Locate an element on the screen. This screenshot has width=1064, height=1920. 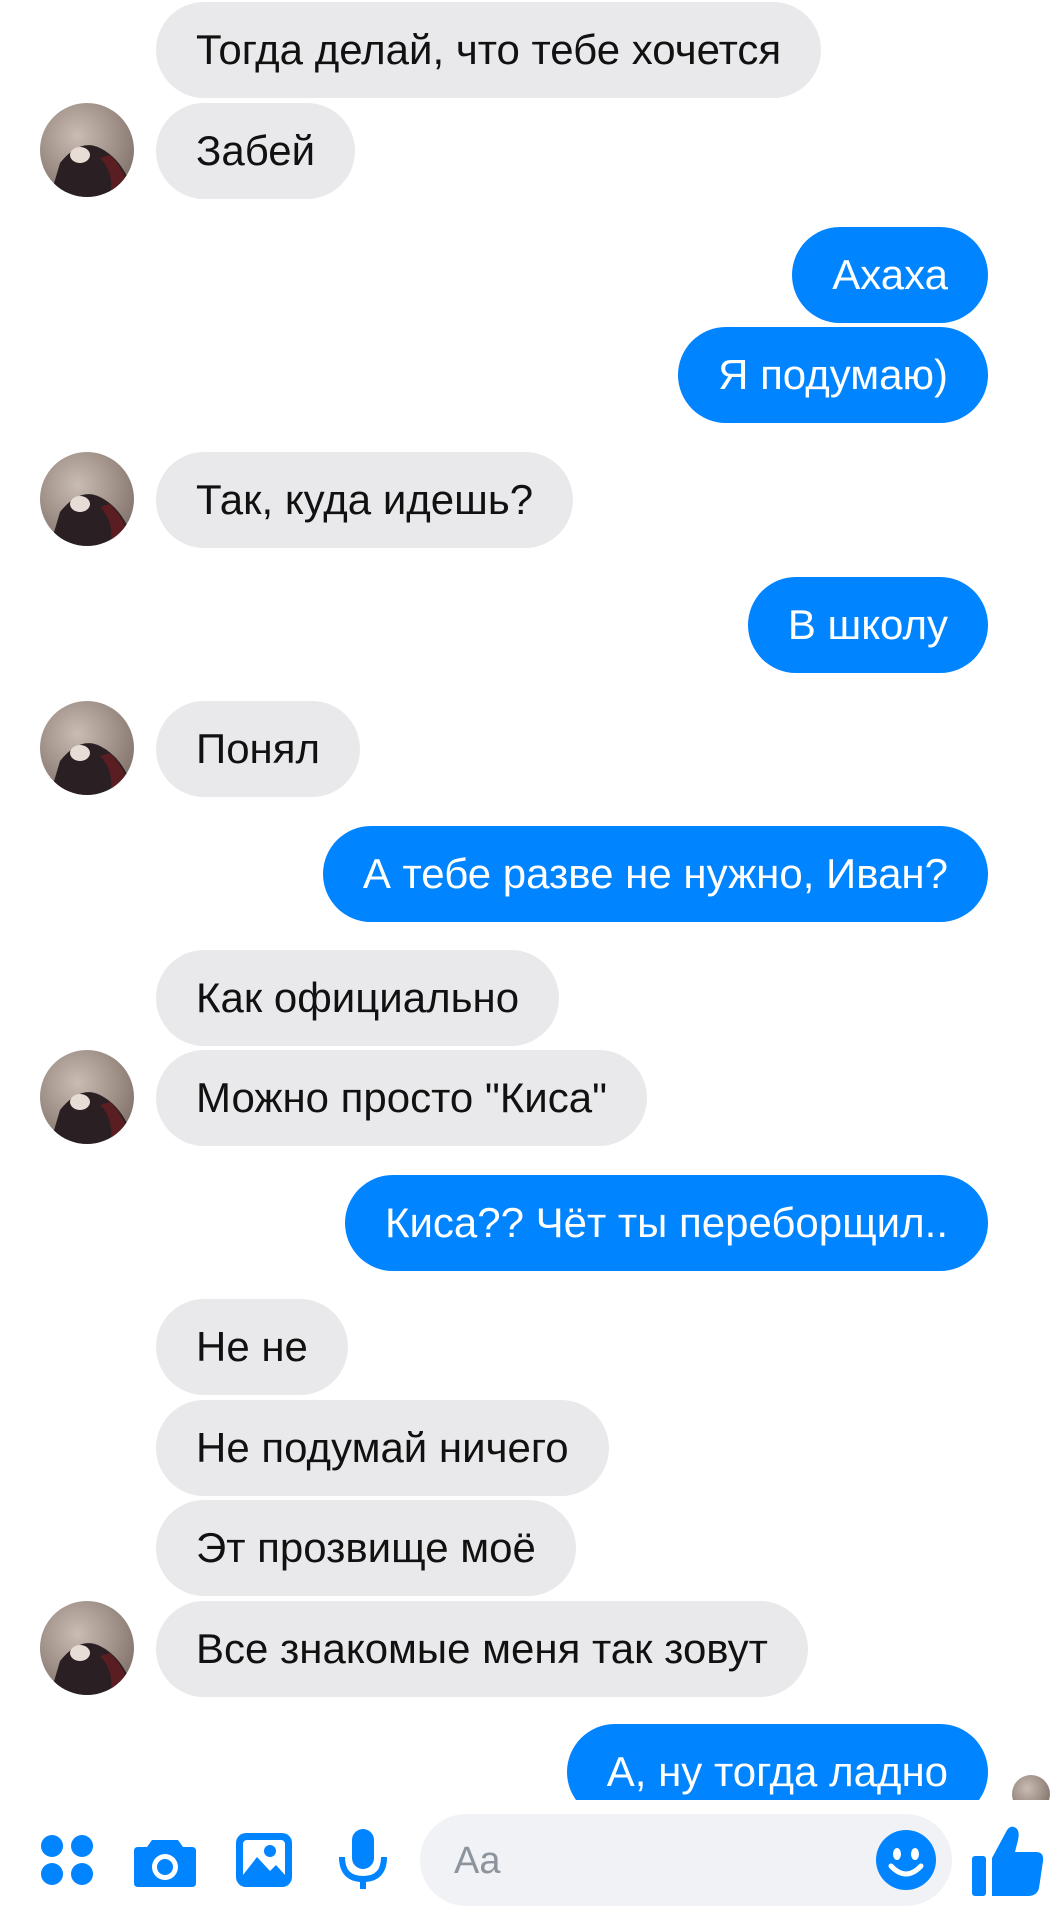
camera-icon is located at coordinates (165, 1860).